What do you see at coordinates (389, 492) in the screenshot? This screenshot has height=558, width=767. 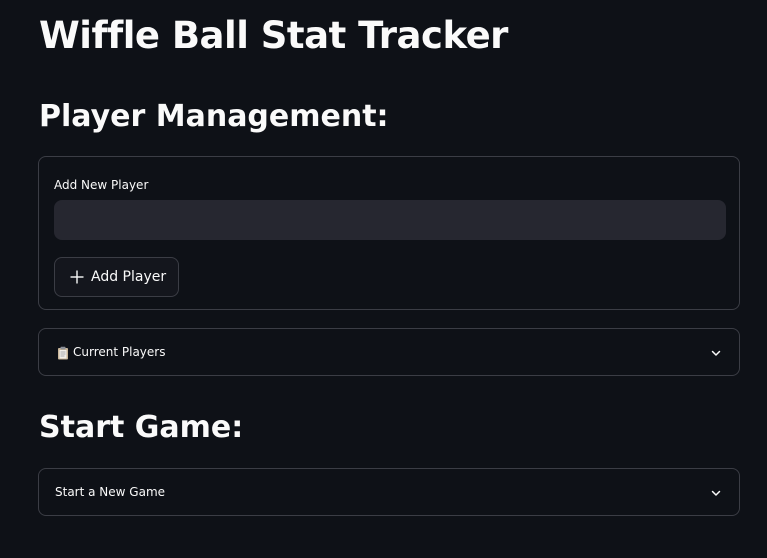 I see `start-new-game-expander: Start a New Game` at bounding box center [389, 492].